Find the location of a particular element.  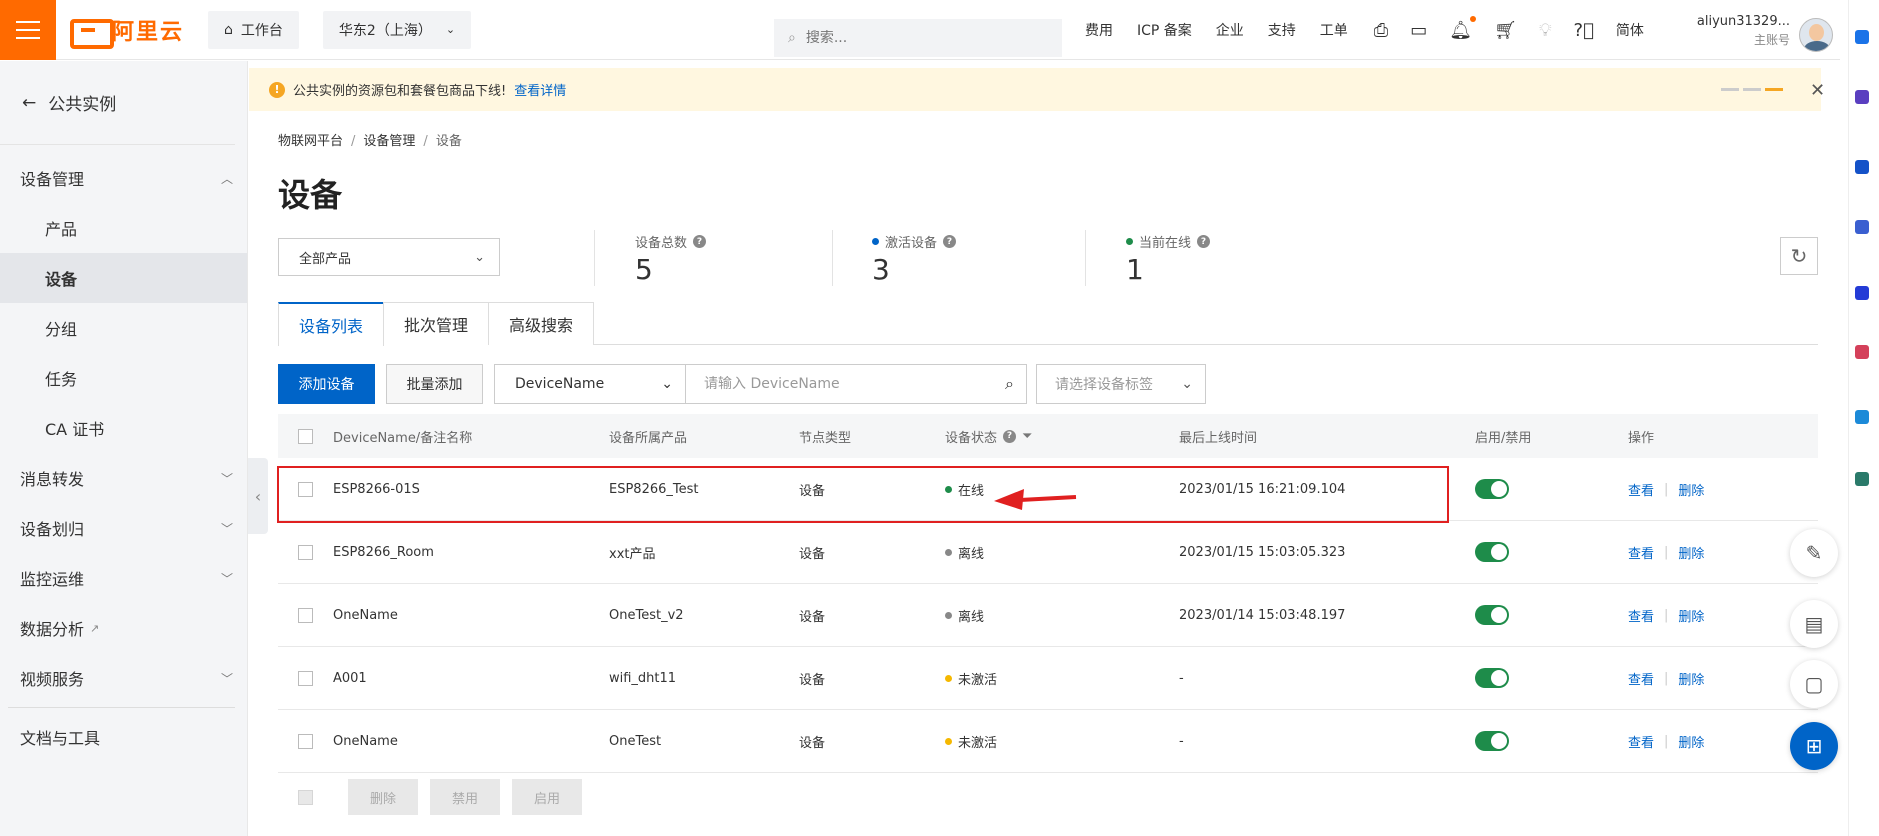

sidebar-item-ca-cert: CA 证书 is located at coordinates (123, 428).